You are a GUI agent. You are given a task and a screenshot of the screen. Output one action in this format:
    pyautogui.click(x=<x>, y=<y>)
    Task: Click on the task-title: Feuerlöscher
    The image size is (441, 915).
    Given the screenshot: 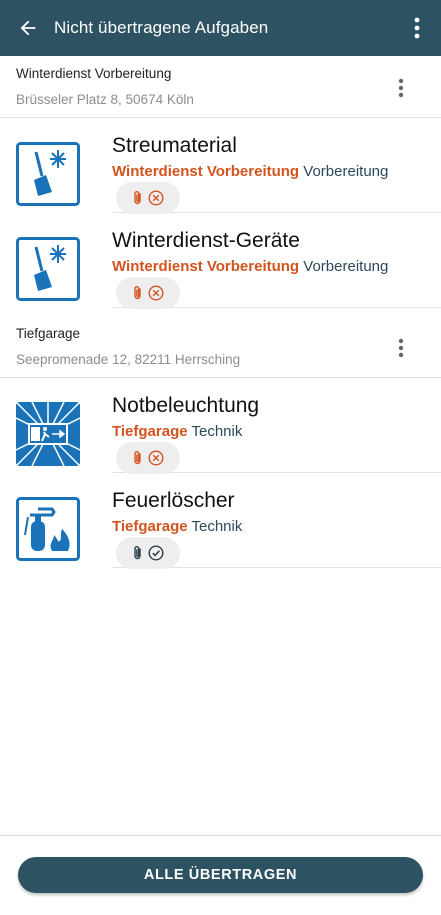 What is the action you would take?
    pyautogui.click(x=173, y=500)
    